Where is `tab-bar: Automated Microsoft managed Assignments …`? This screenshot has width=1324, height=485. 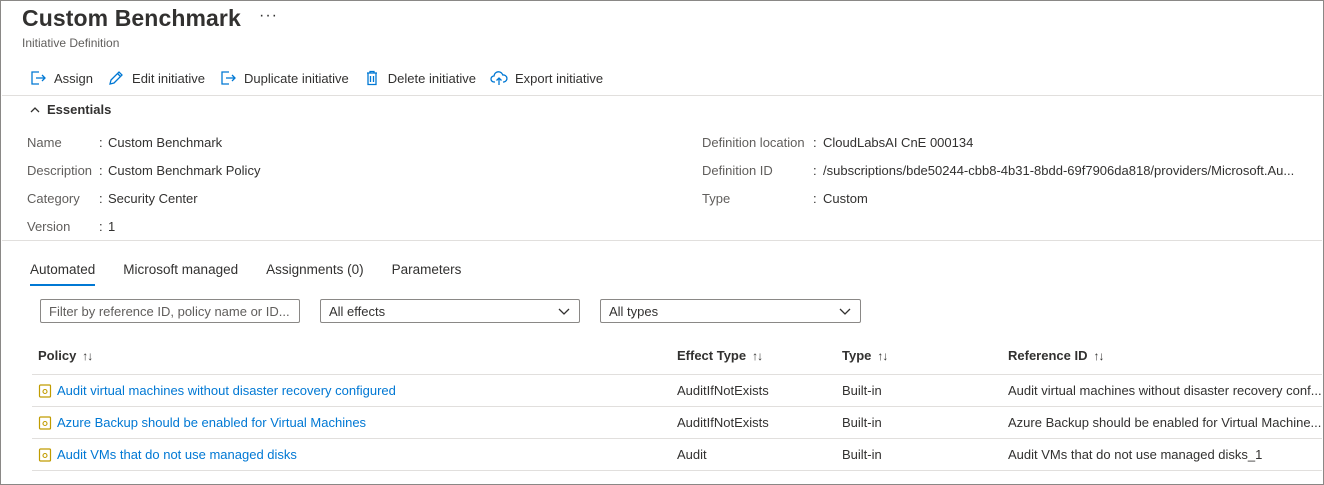
tab-bar: Automated Microsoft managed Assignments … is located at coordinates (259, 274).